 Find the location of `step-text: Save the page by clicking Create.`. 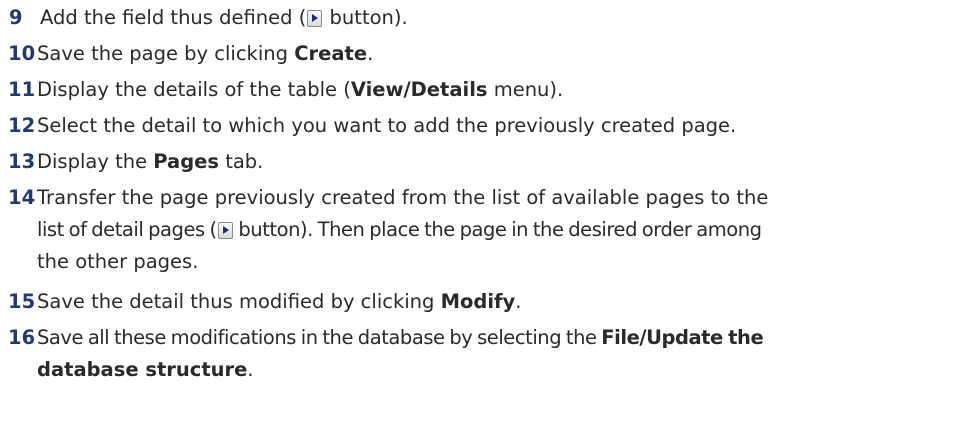

step-text: Save the page by clicking Create. is located at coordinates (205, 53).